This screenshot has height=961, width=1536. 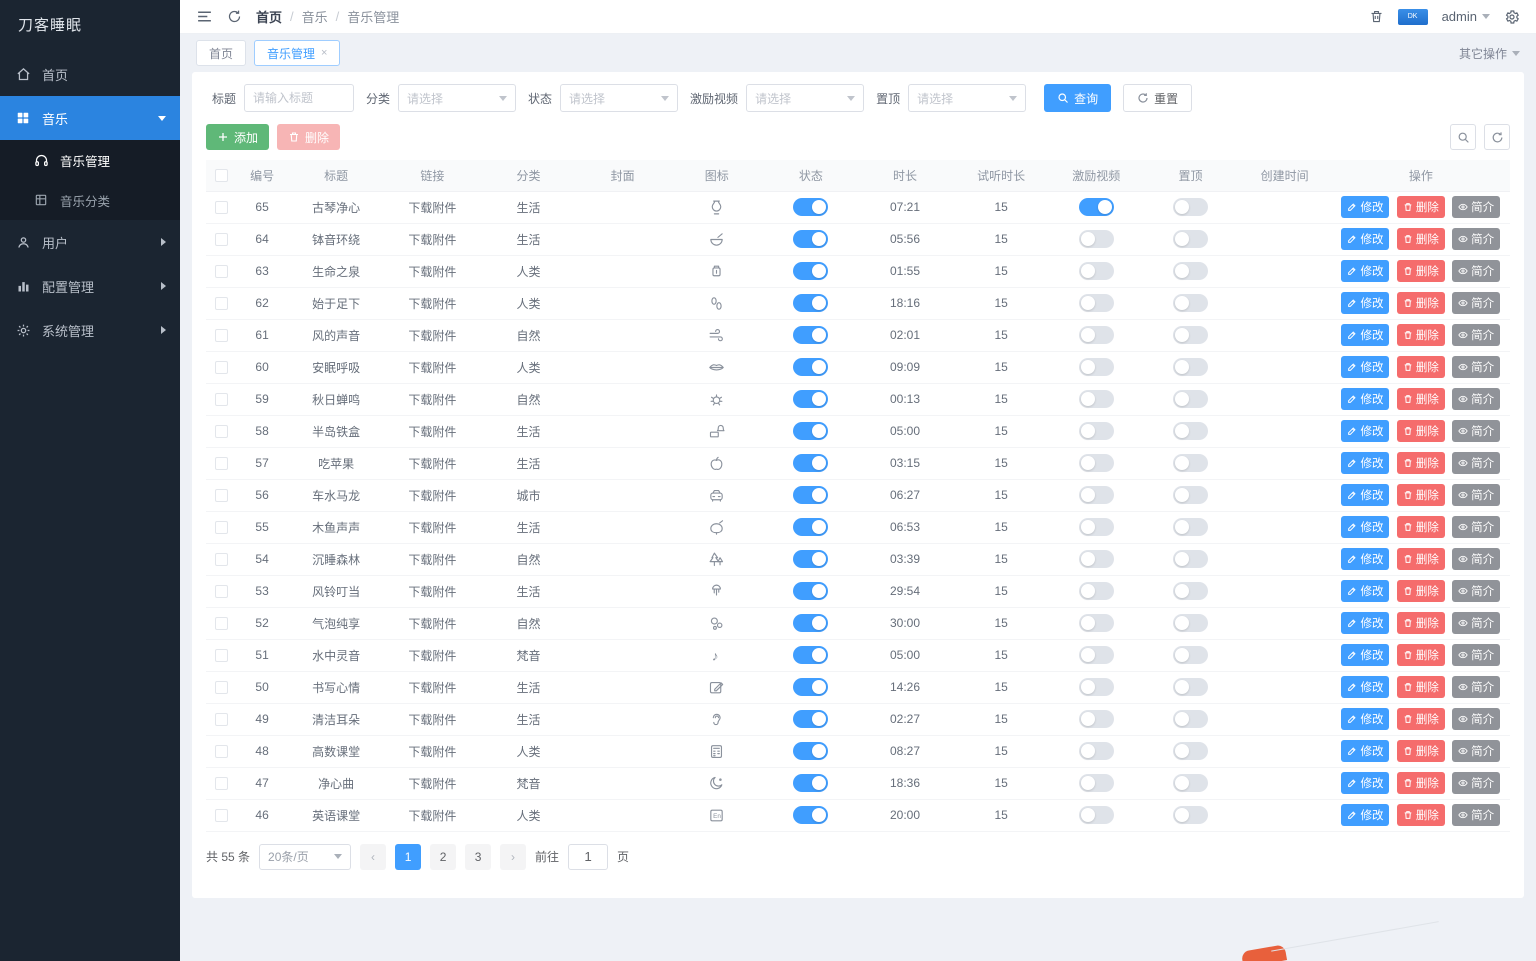 What do you see at coordinates (1497, 137) in the screenshot?
I see `table-refresh-button` at bounding box center [1497, 137].